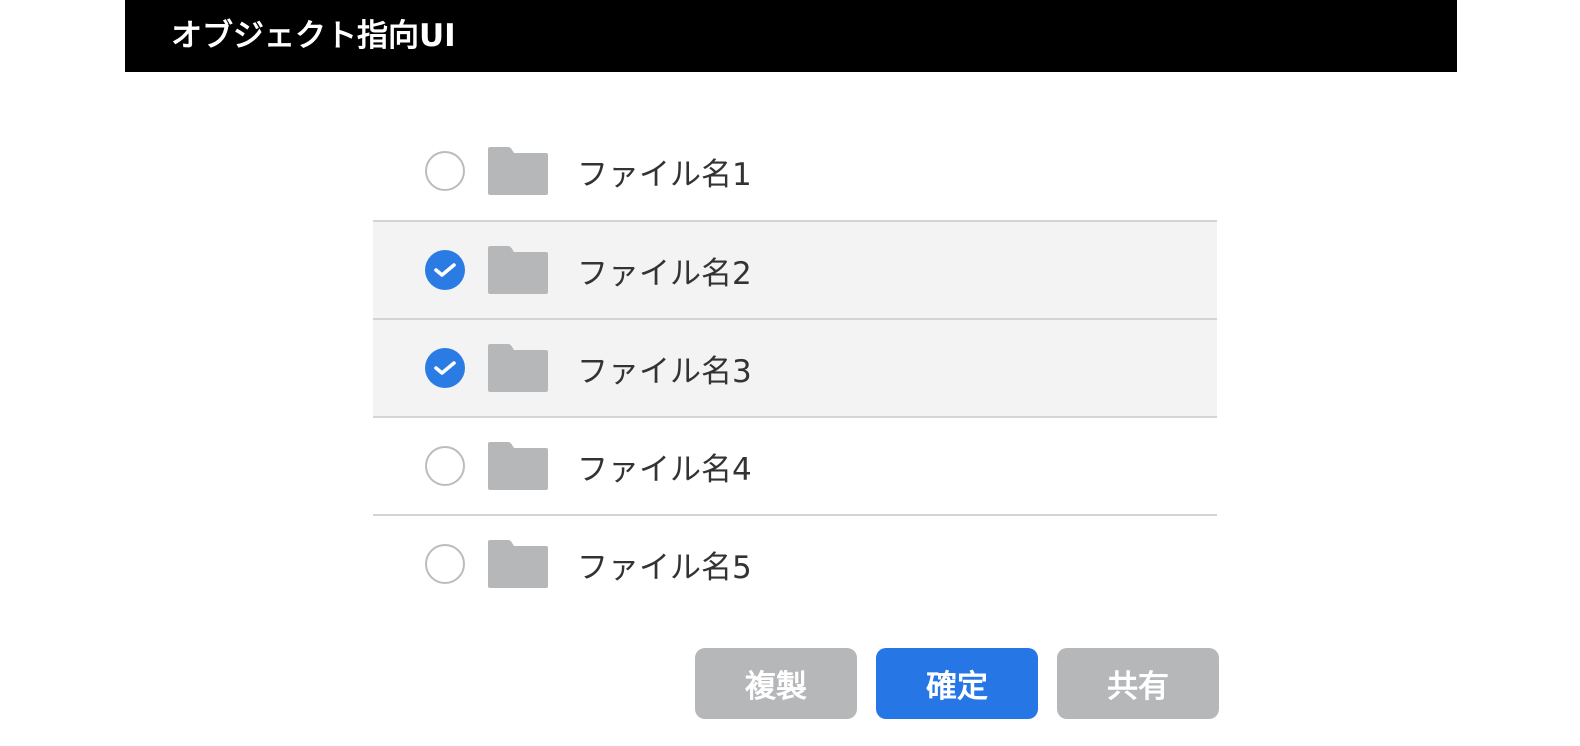  Describe the element at coordinates (957, 683) in the screenshot. I see `confirm-button: 確定` at that location.